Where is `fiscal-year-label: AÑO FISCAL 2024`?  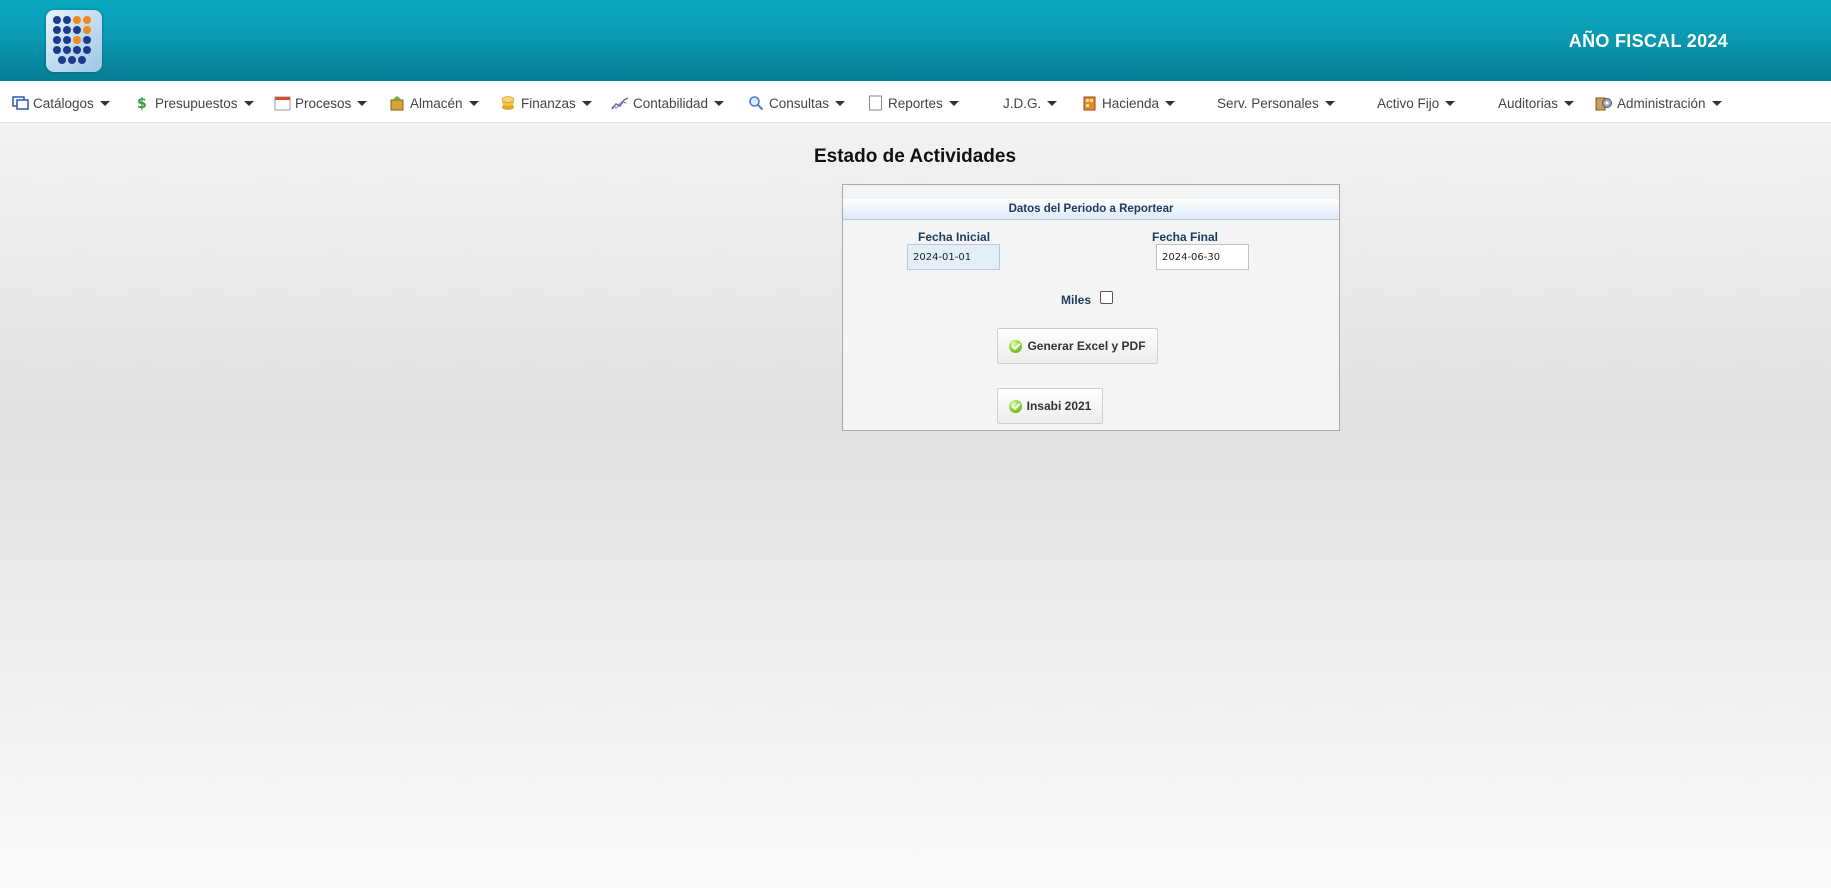
fiscal-year-label: AÑO FISCAL 2024 is located at coordinates (1648, 41).